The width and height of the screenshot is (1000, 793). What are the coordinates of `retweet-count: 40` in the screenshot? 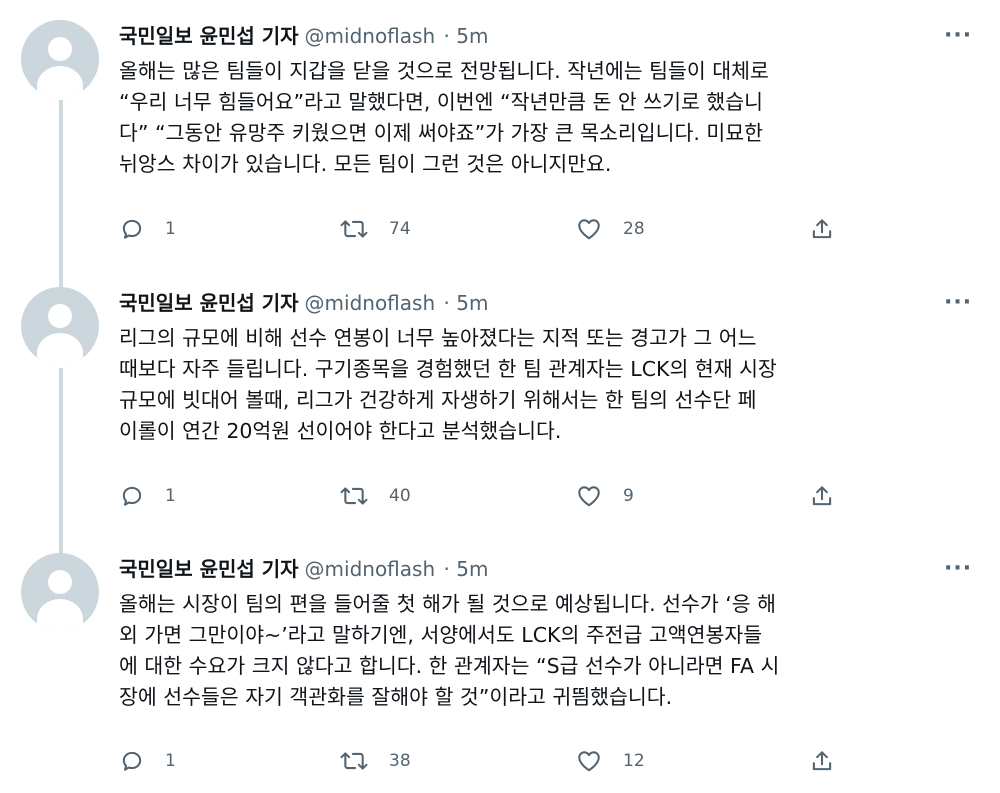 It's located at (400, 496).